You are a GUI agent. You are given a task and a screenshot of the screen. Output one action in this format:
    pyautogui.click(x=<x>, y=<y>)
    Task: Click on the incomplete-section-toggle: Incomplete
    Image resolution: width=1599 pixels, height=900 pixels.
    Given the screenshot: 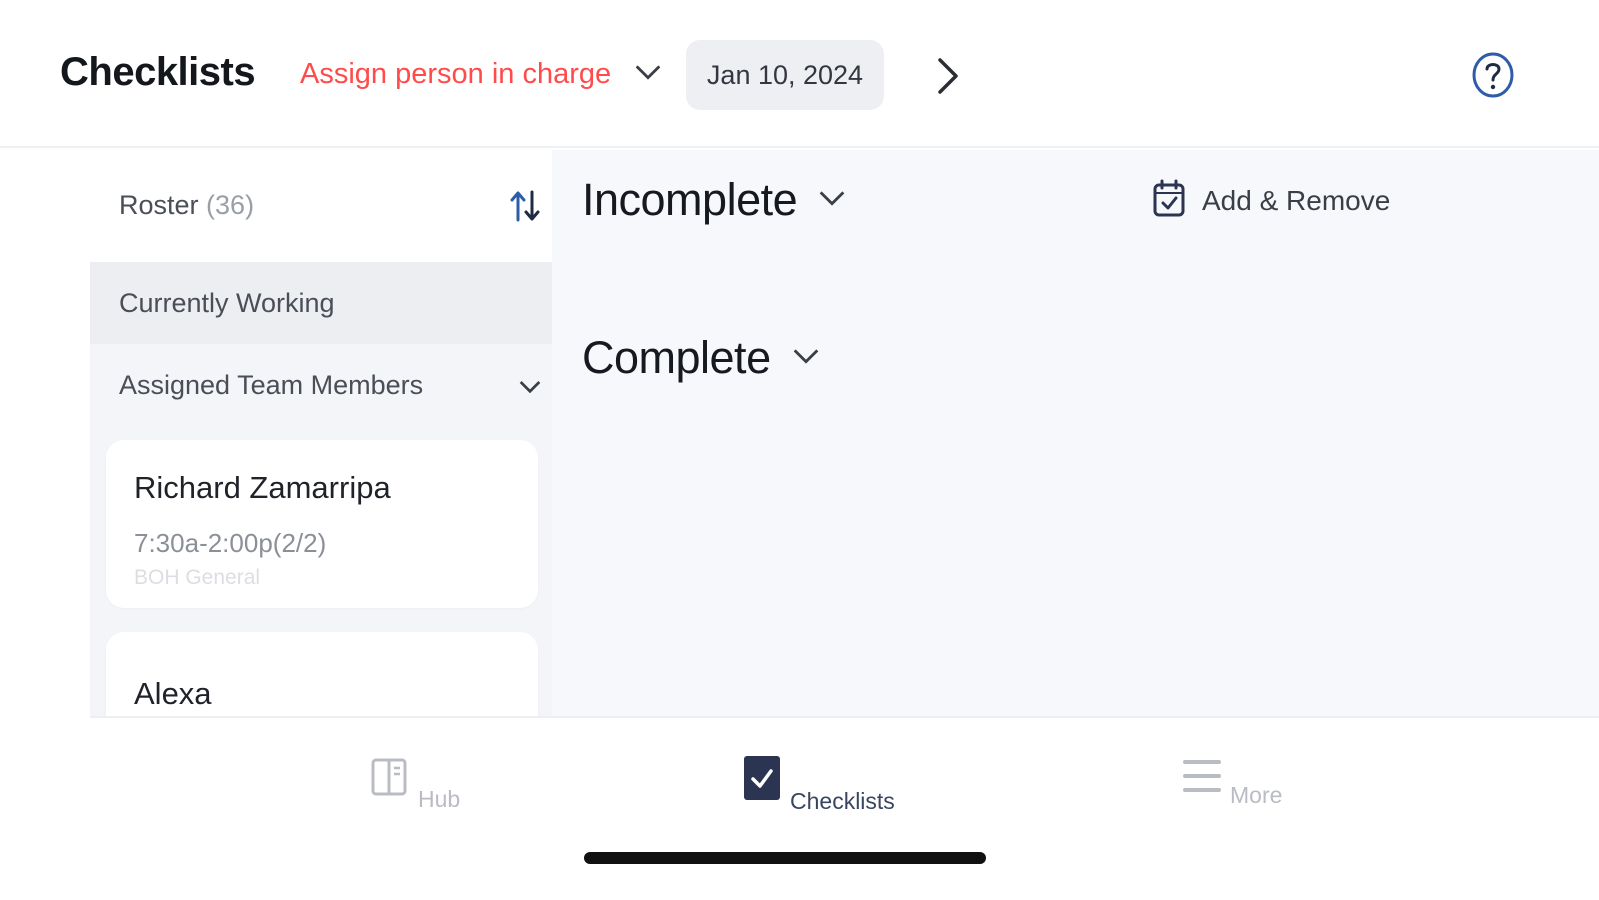 What is the action you would take?
    pyautogui.click(x=715, y=200)
    